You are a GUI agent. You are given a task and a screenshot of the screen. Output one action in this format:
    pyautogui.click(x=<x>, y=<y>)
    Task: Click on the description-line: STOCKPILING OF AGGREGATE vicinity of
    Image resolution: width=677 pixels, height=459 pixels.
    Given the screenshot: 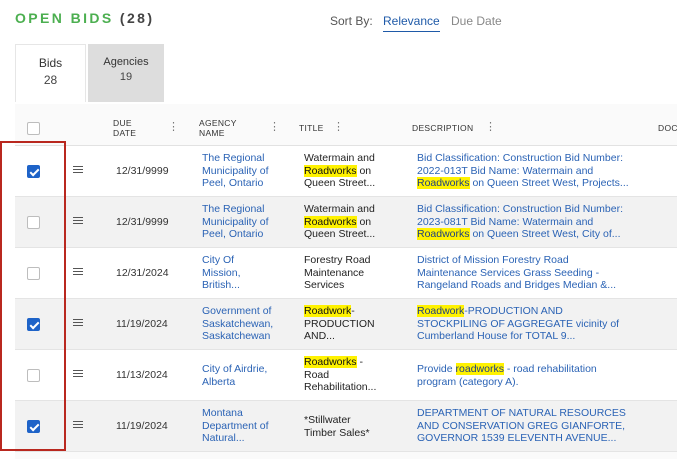 What is the action you would take?
    pyautogui.click(x=518, y=323)
    